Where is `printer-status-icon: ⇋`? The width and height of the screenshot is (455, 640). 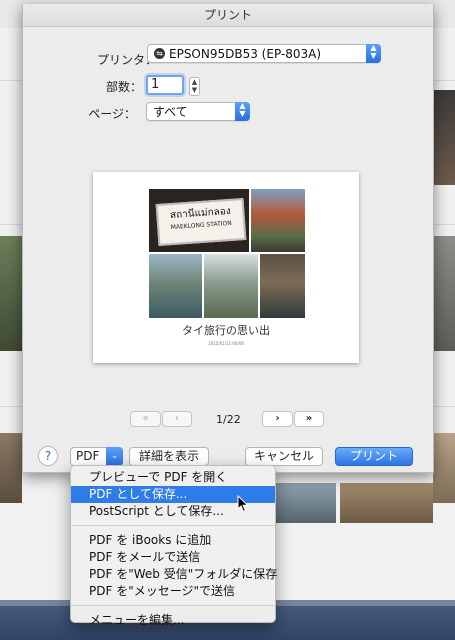 printer-status-icon: ⇋ is located at coordinates (159, 53).